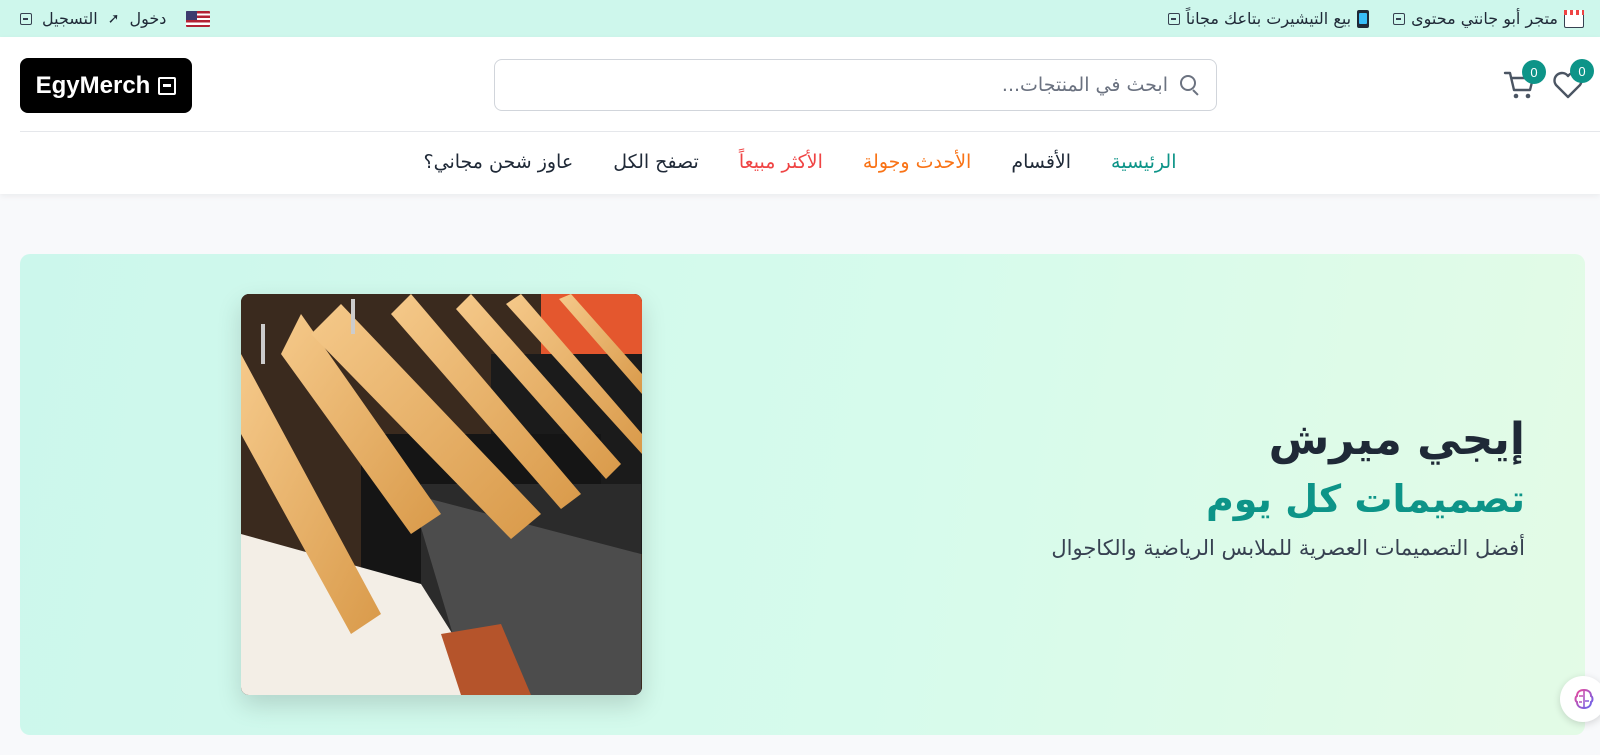 The width and height of the screenshot is (1600, 755). What do you see at coordinates (1190, 85) in the screenshot?
I see `search-icon` at bounding box center [1190, 85].